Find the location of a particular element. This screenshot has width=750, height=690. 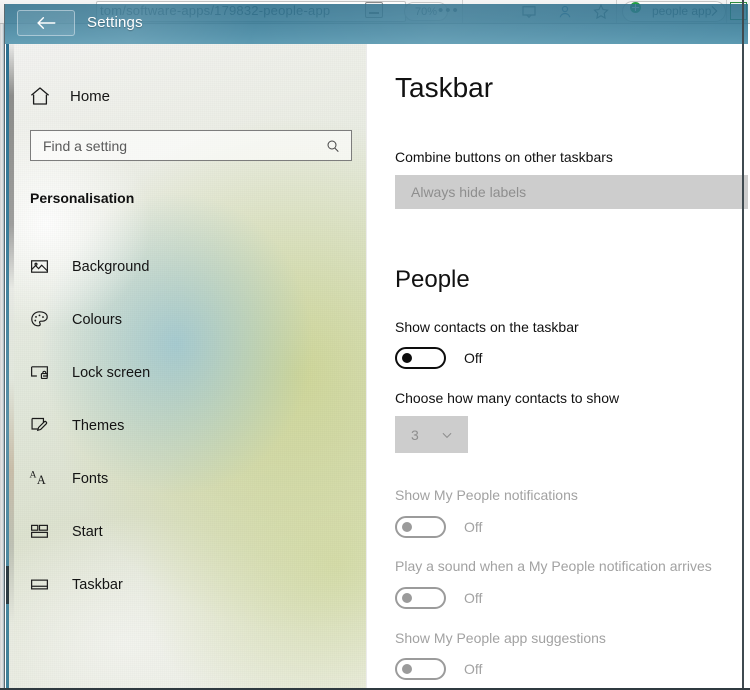

sidebar-item-label: Fonts is located at coordinates (90, 478).